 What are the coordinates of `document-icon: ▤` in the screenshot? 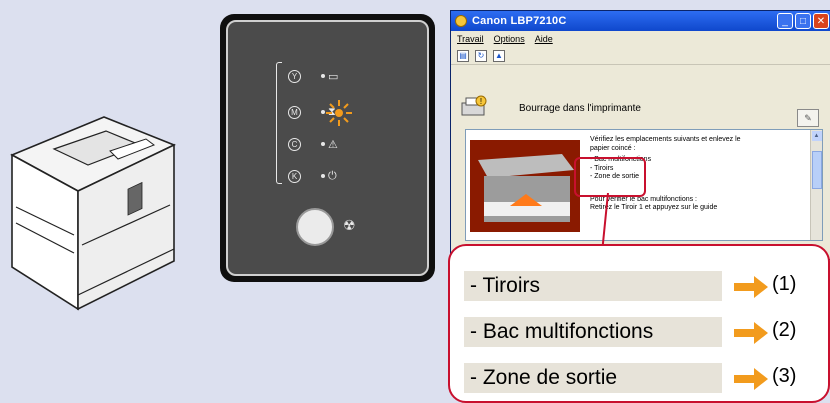 It's located at (463, 55).